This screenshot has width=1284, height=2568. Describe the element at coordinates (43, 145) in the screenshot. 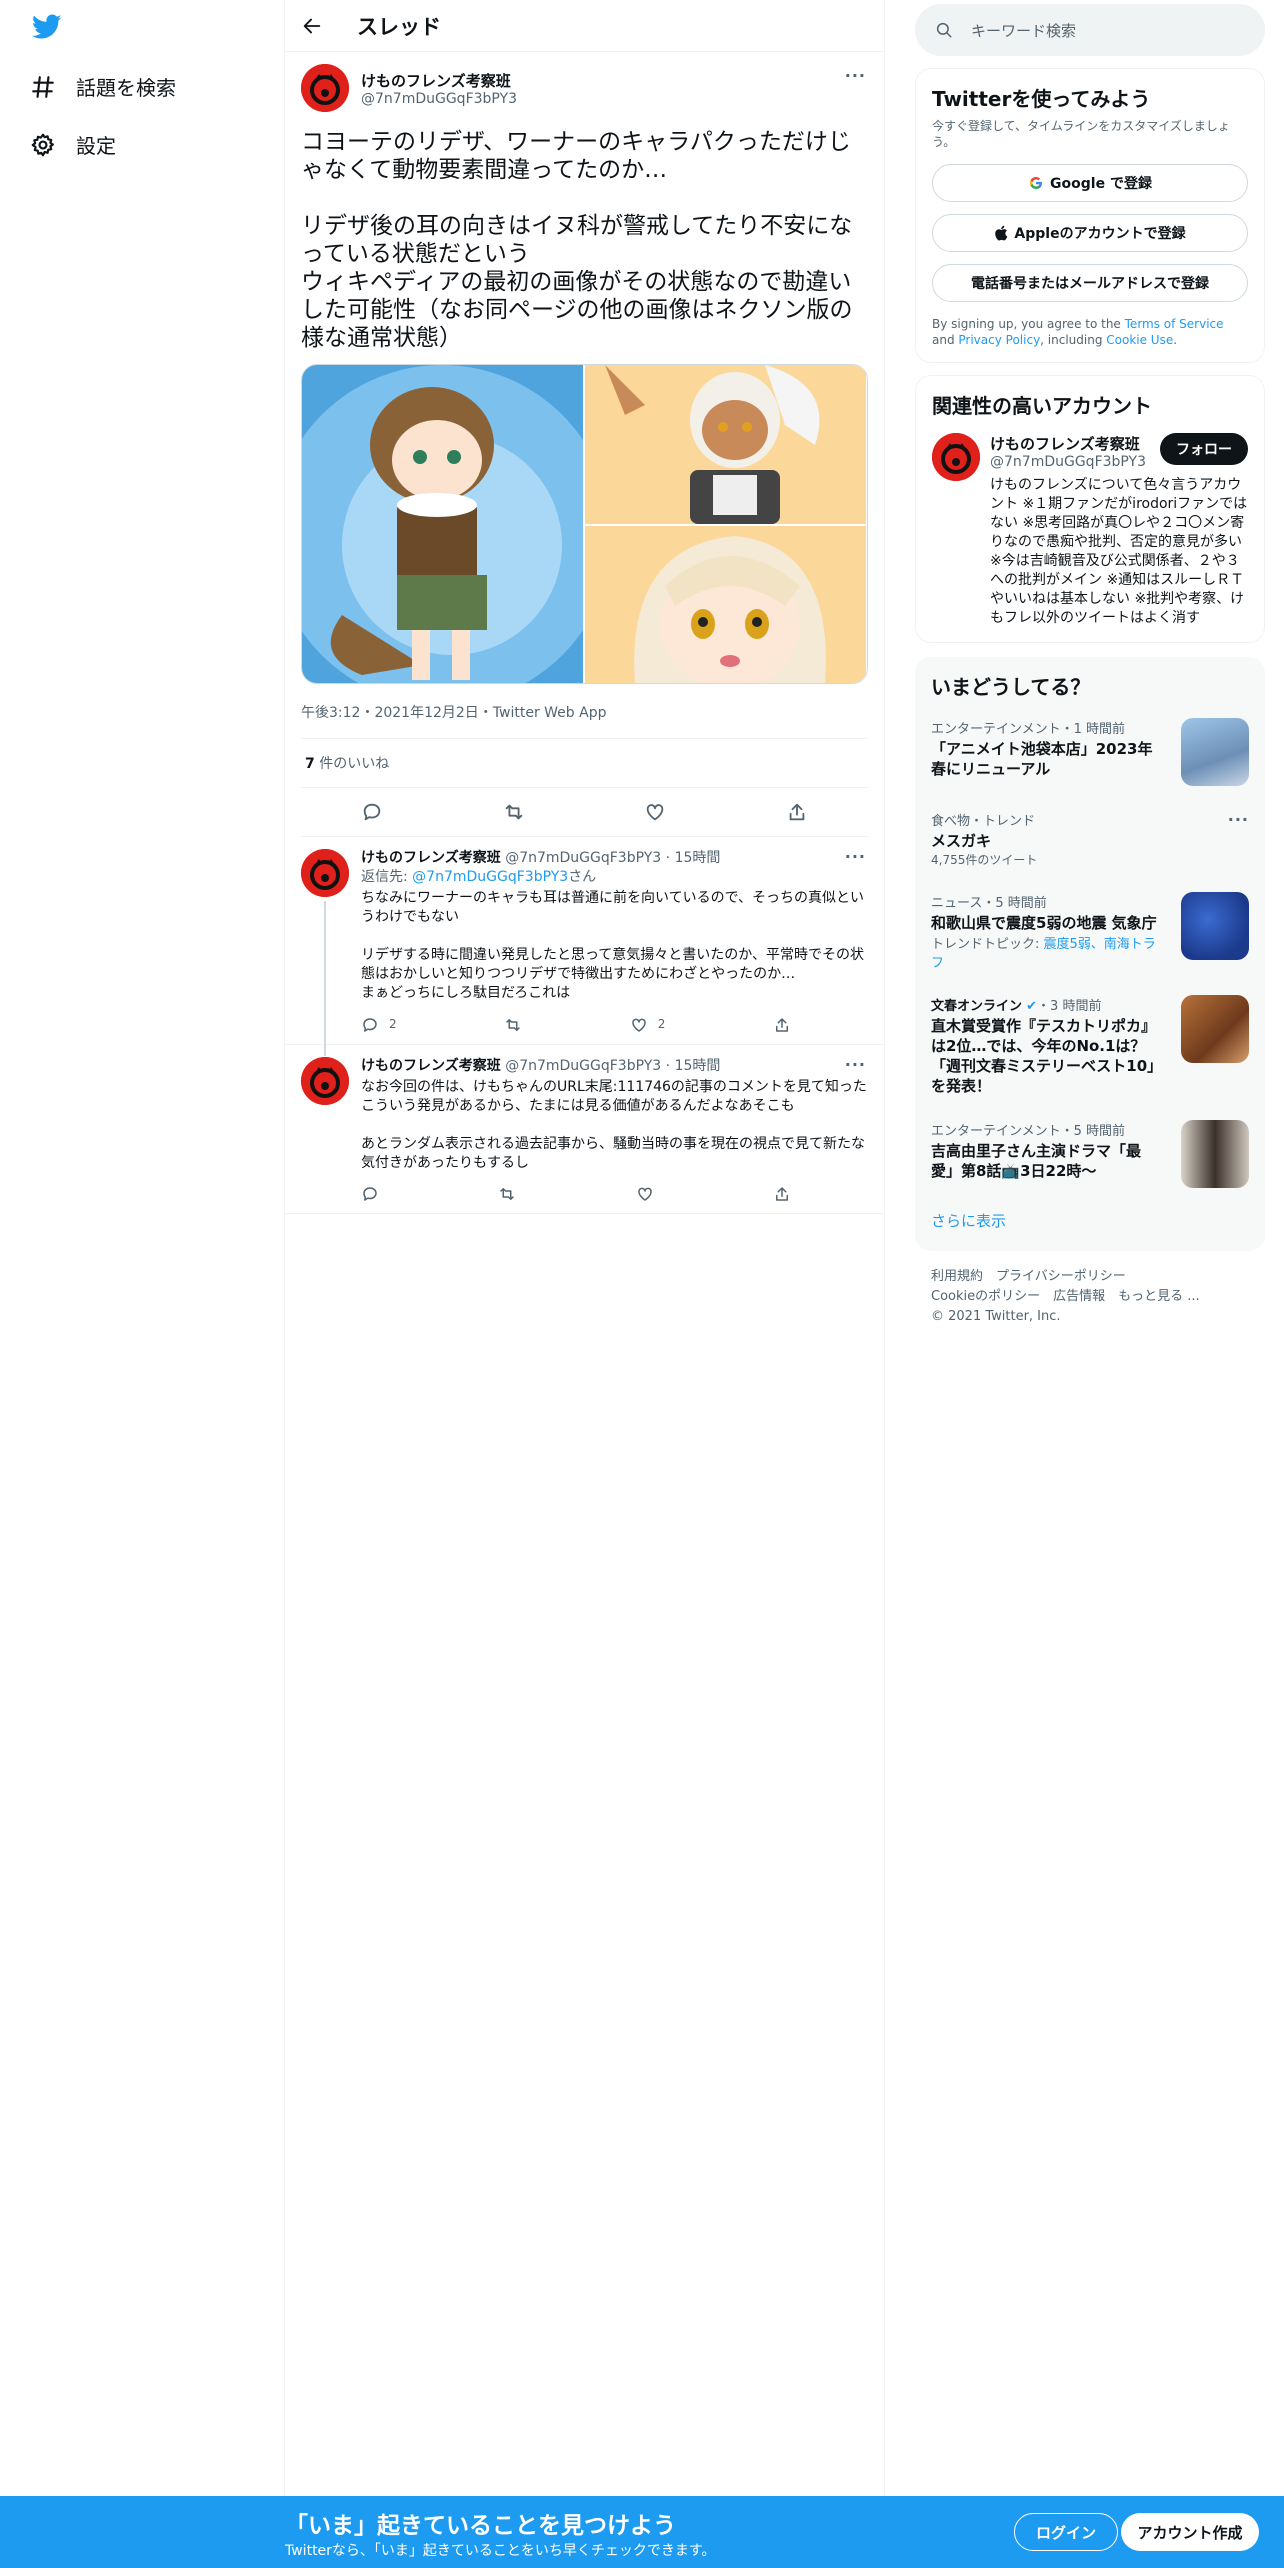

I see `gear-icon` at that location.